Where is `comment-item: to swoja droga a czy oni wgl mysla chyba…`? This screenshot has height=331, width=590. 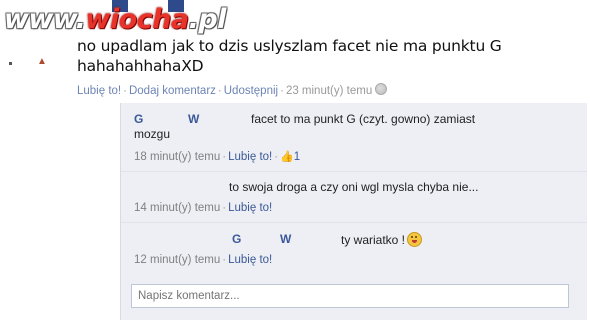 comment-item: to swoja droga a czy oni wgl mysla chyba… is located at coordinates (354, 197).